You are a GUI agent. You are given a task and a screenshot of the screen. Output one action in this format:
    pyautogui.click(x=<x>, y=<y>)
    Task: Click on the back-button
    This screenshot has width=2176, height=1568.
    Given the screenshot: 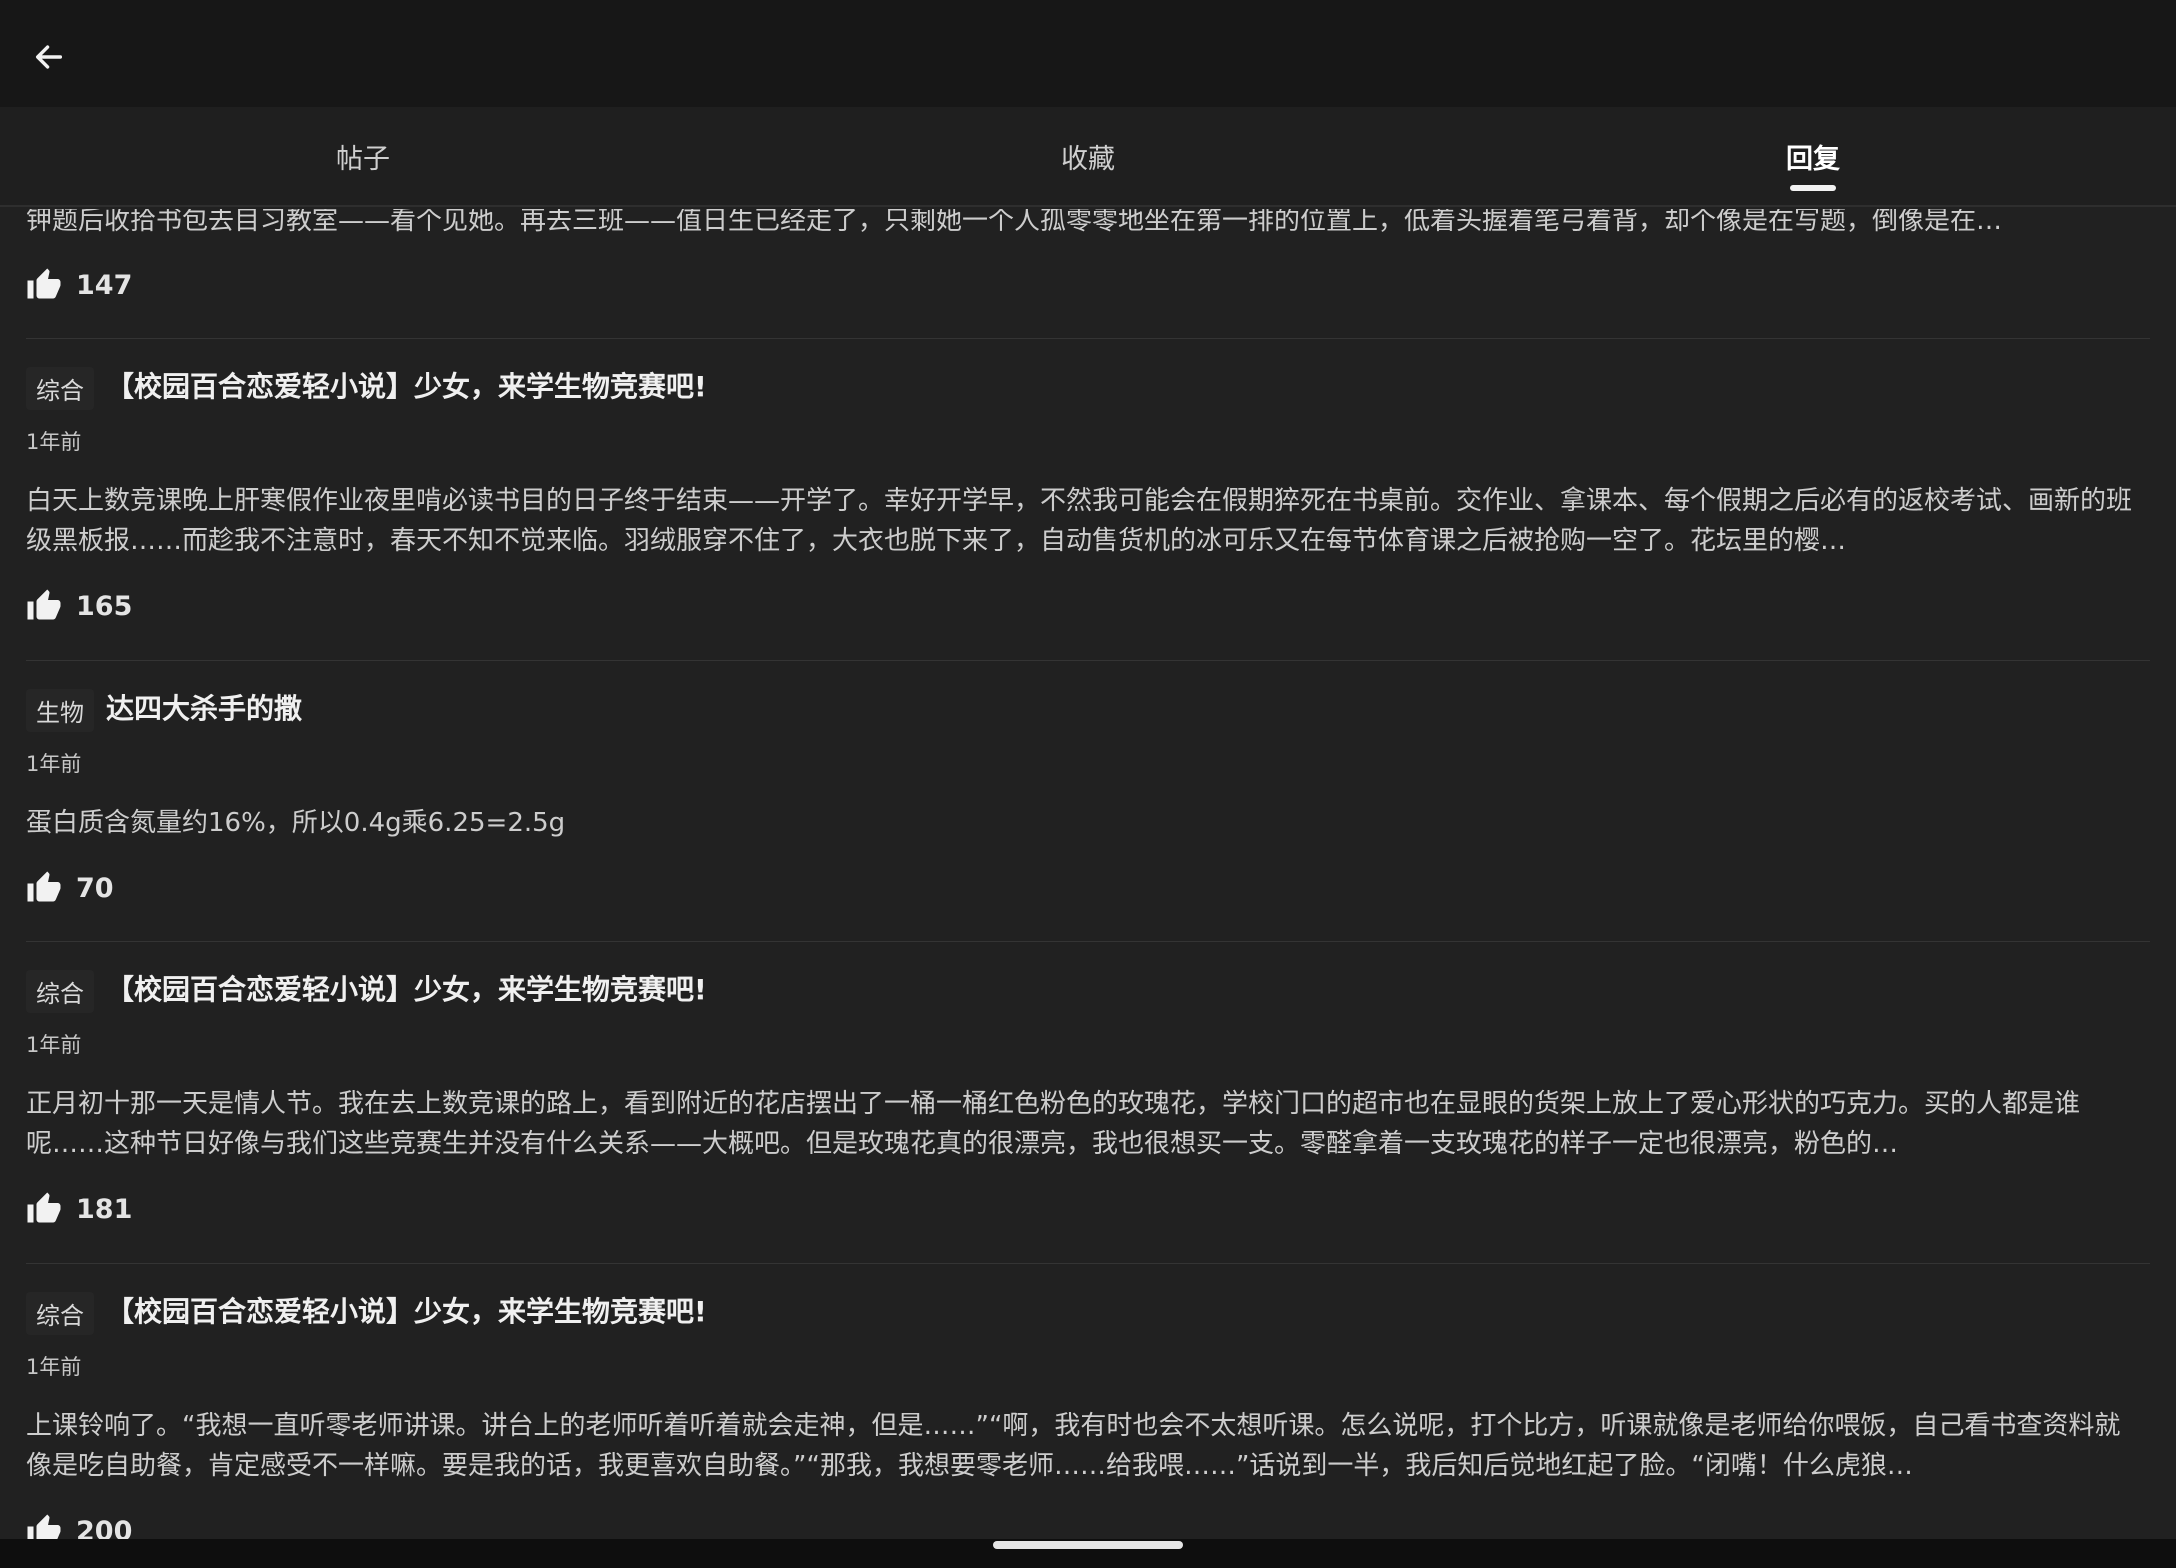 What is the action you would take?
    pyautogui.click(x=49, y=57)
    